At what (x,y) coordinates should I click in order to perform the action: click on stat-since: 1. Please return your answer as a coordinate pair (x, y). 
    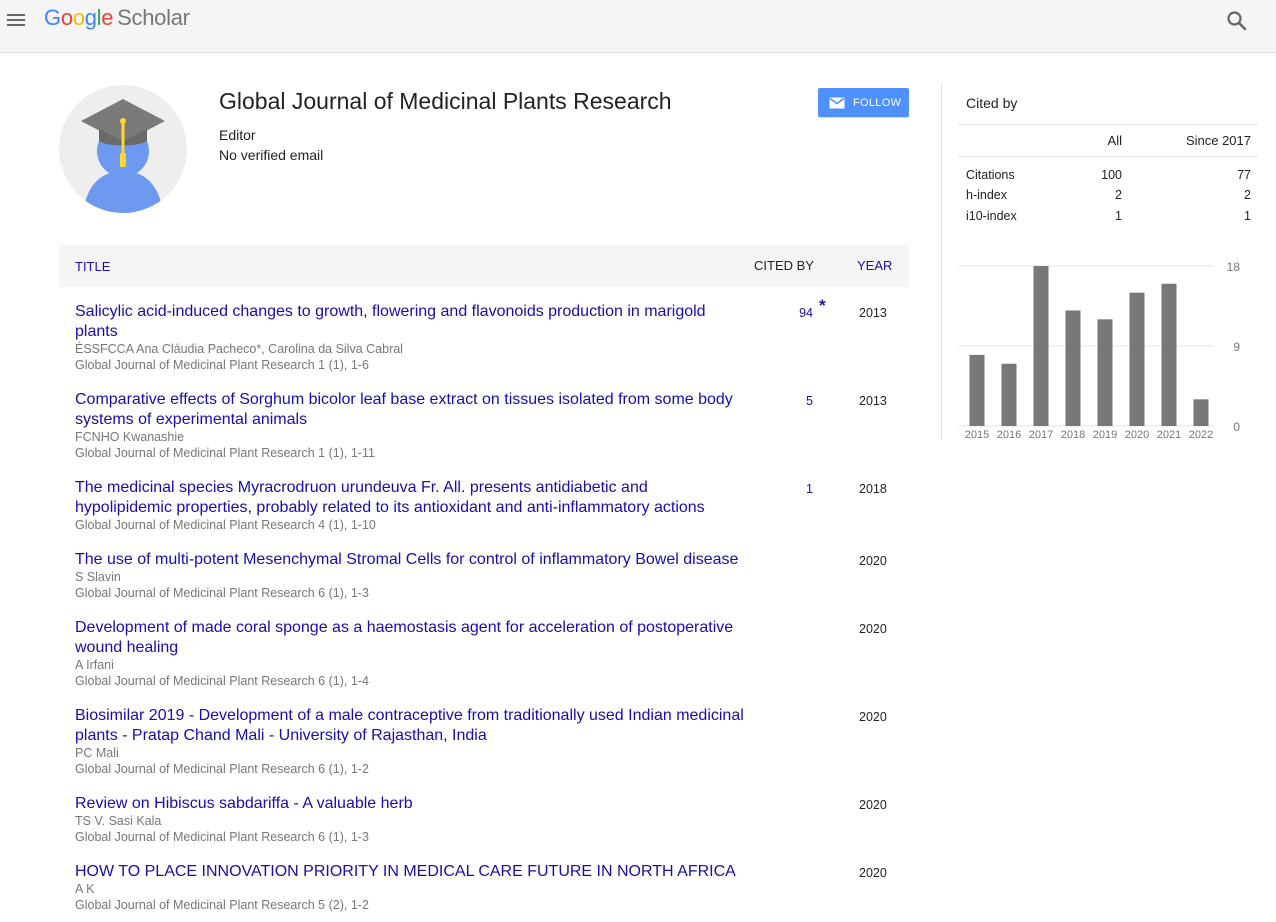
    Looking at the image, I should click on (1247, 216).